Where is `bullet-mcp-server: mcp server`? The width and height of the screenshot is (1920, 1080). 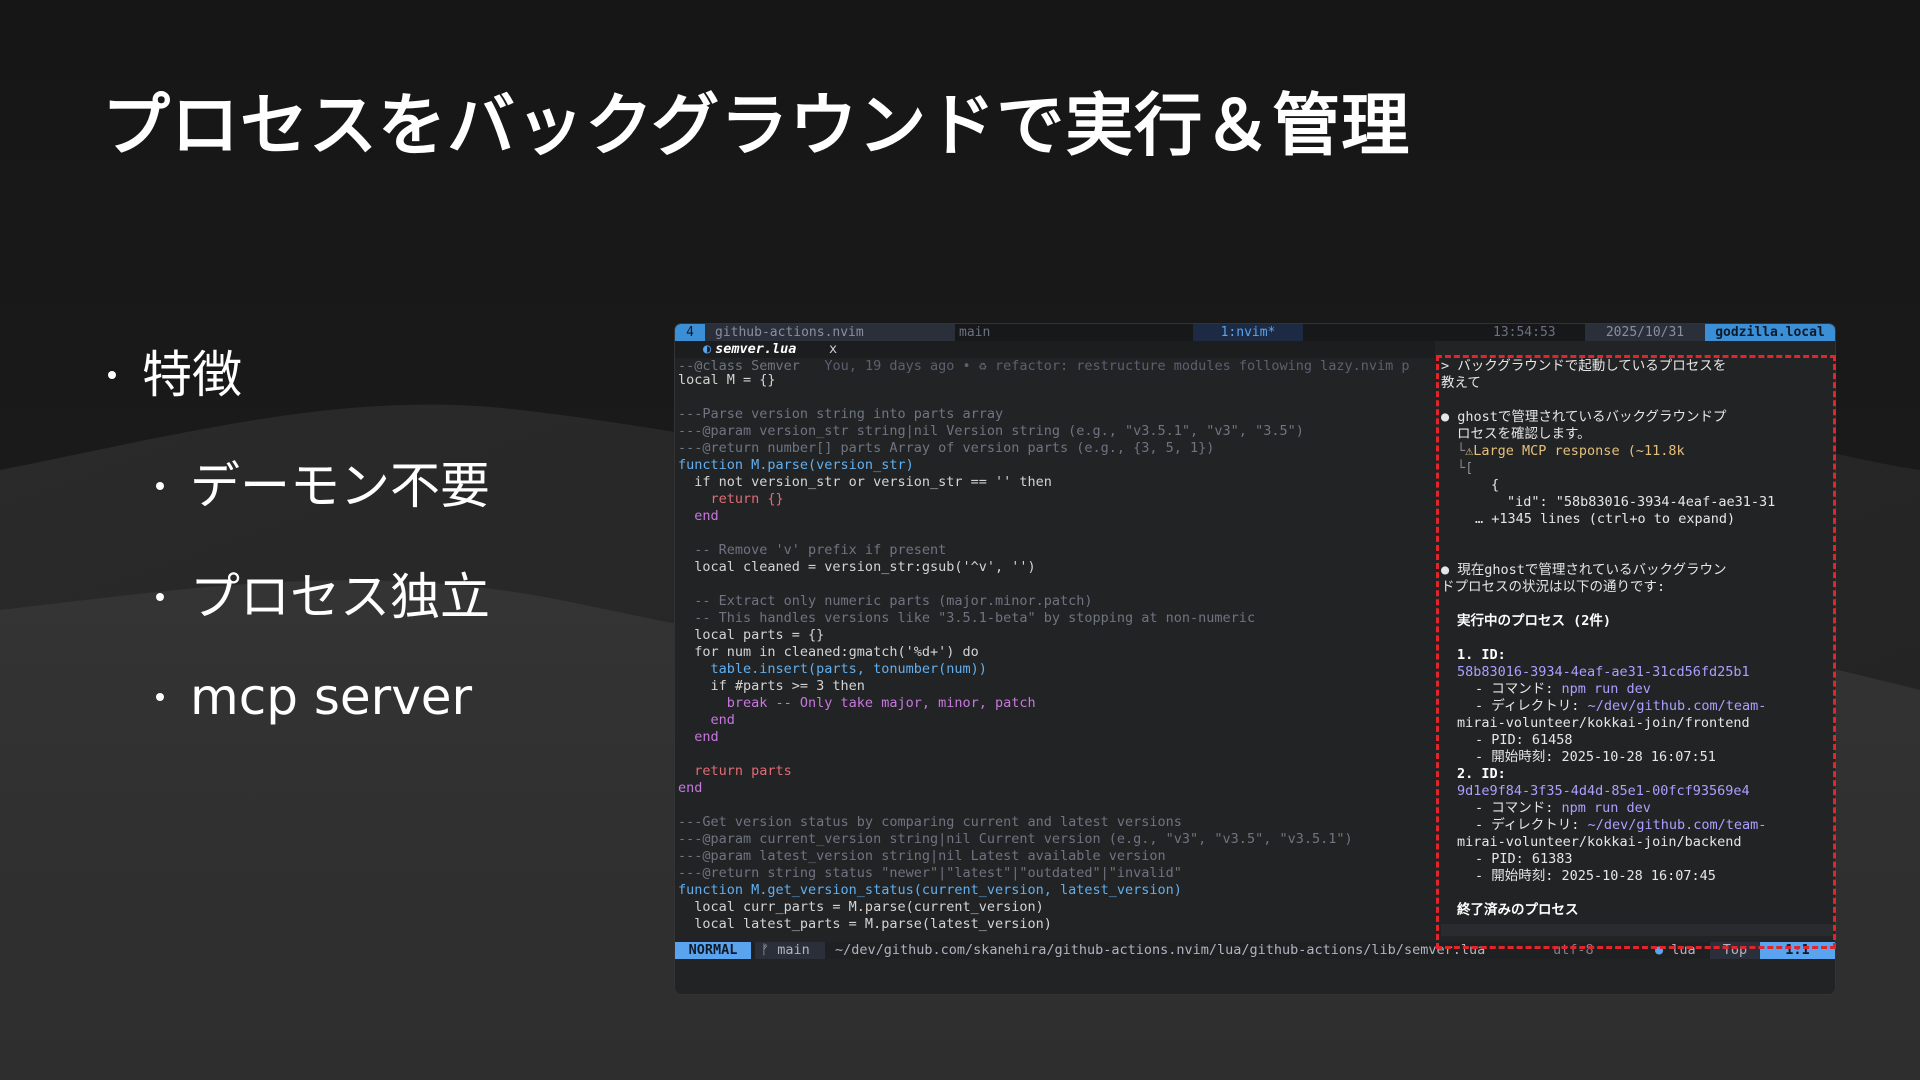
bullet-mcp-server: mcp server is located at coordinates (314, 697).